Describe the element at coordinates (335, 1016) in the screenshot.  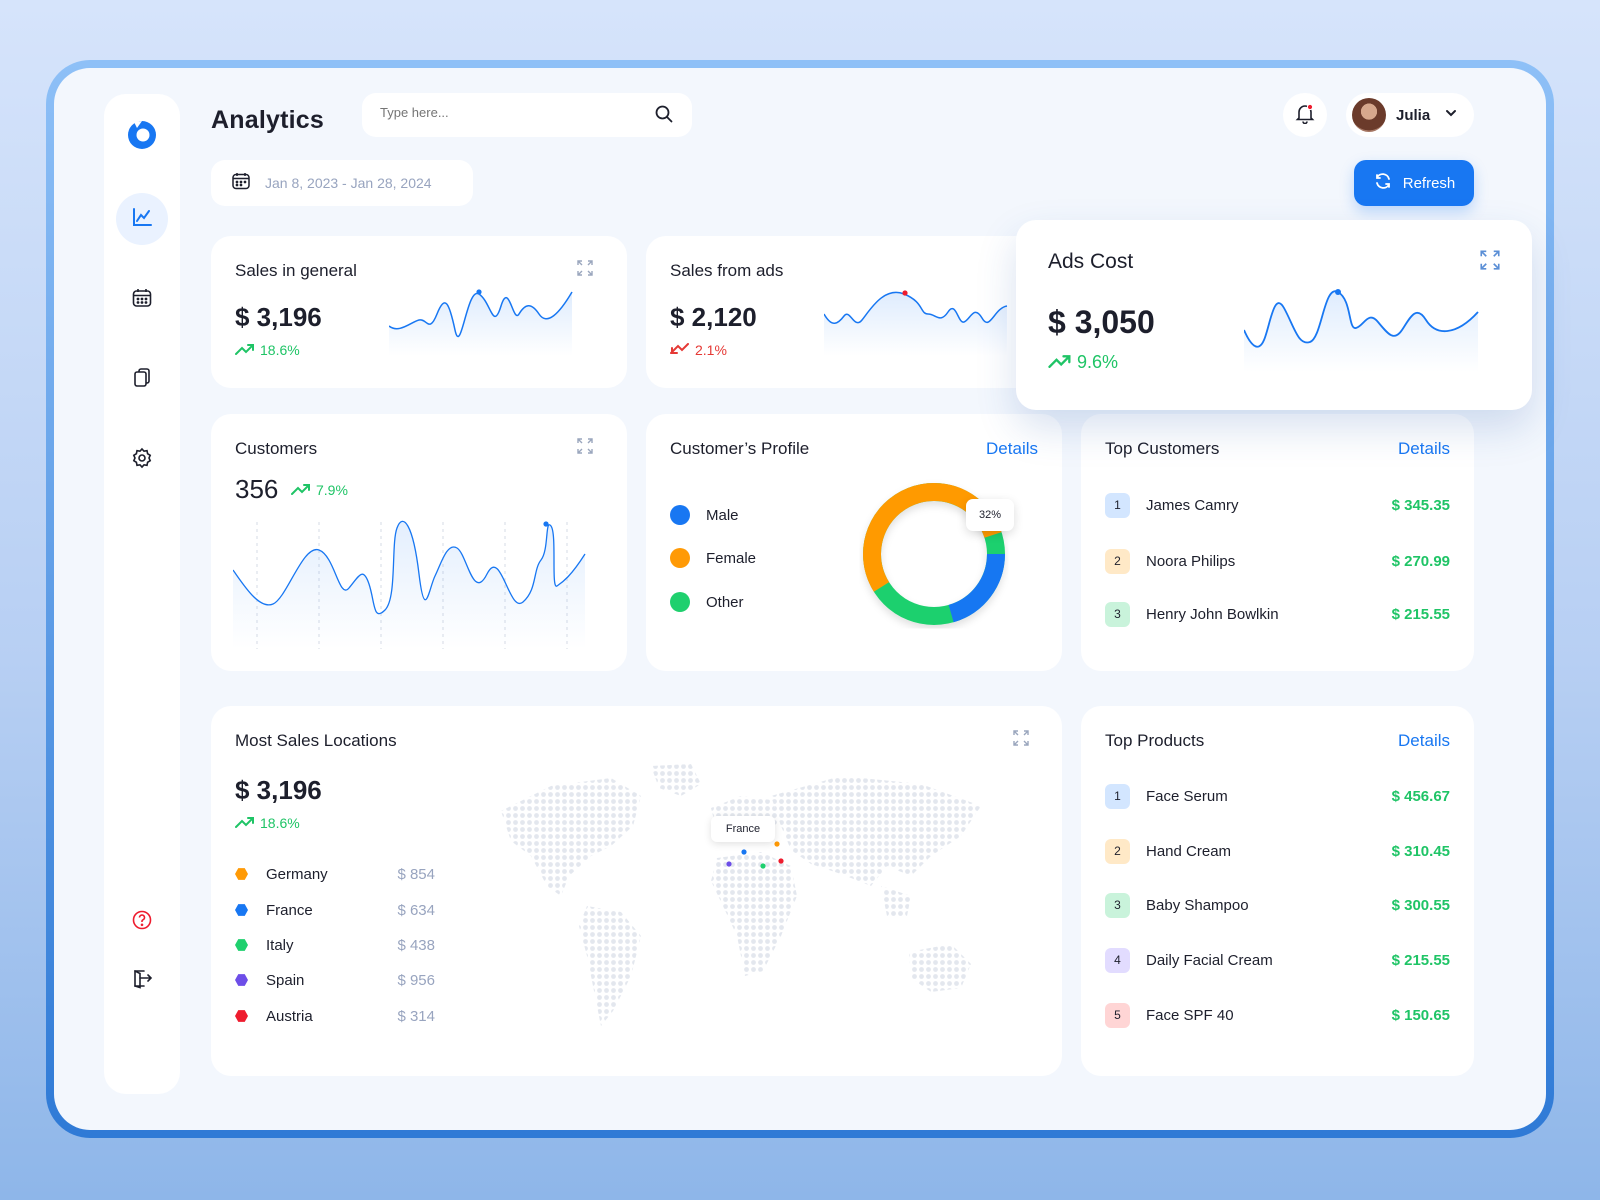
I see `location-row: Austria $ 314` at that location.